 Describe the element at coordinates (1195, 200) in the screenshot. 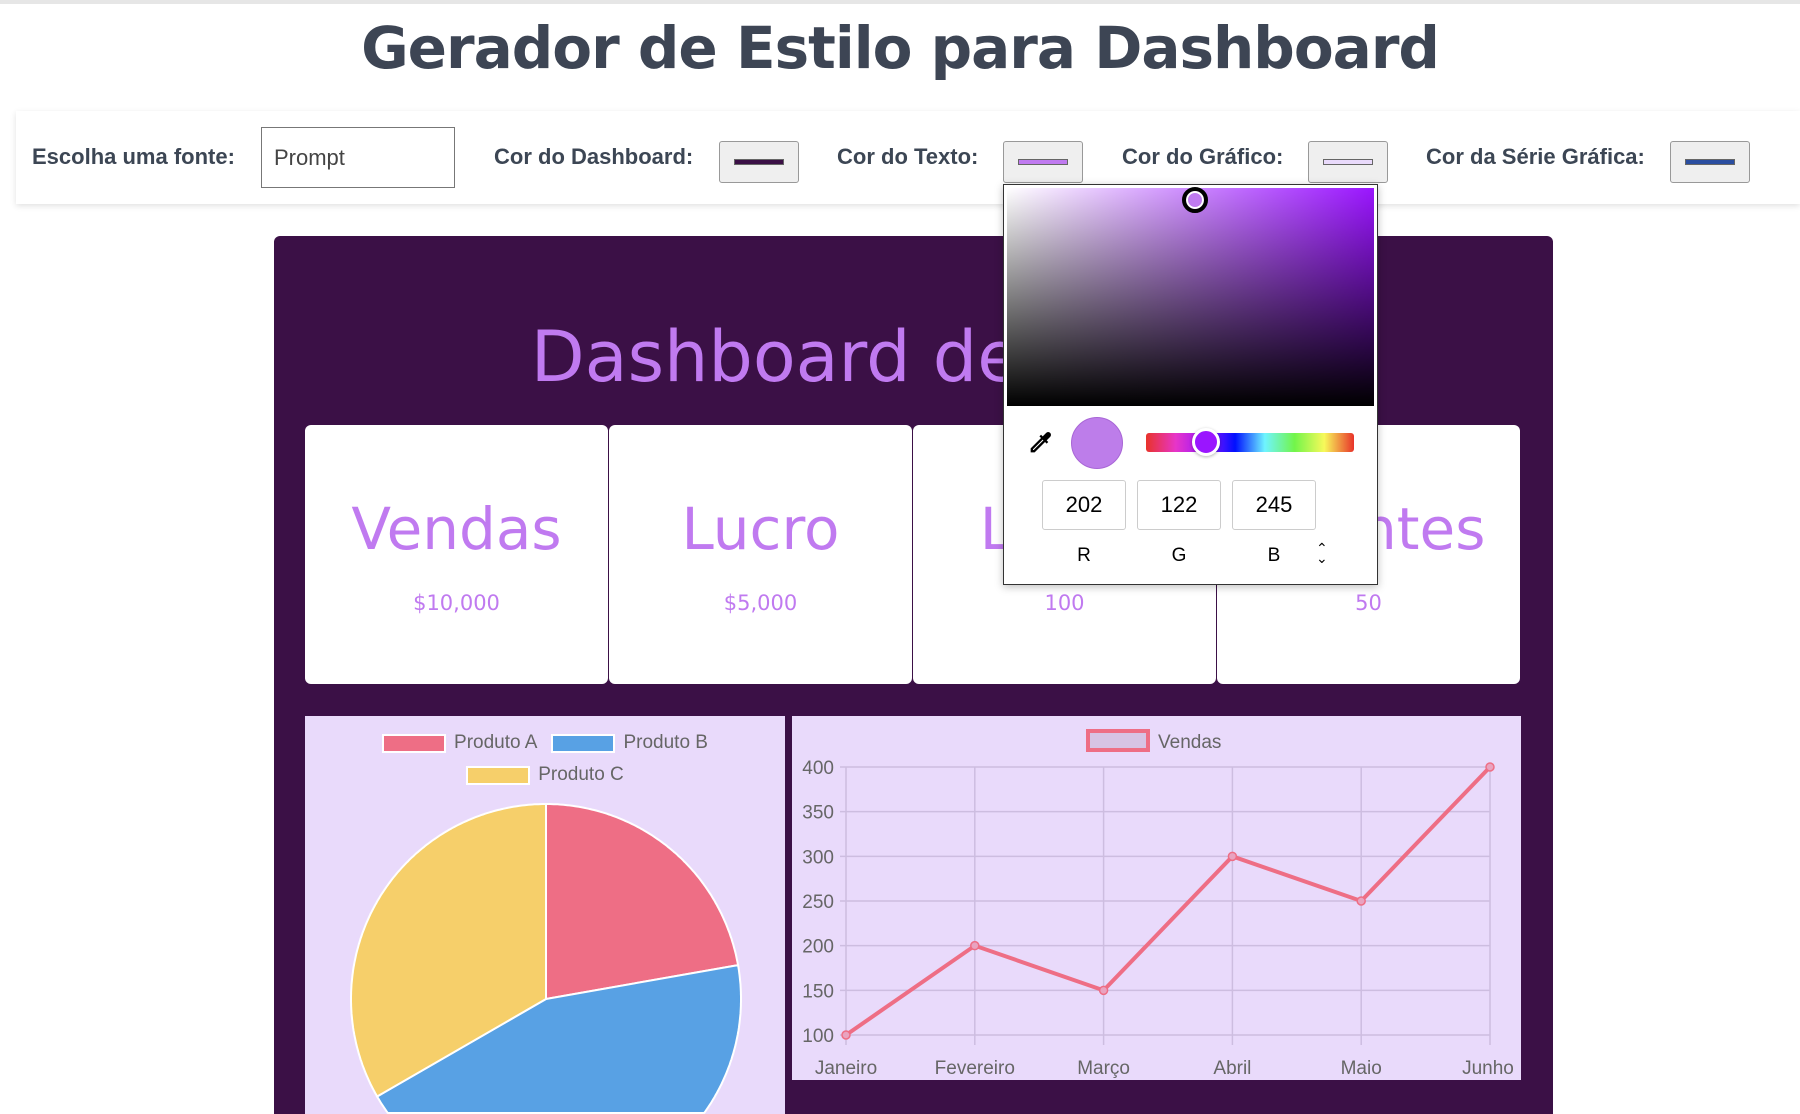

I see `color-area-handle` at that location.